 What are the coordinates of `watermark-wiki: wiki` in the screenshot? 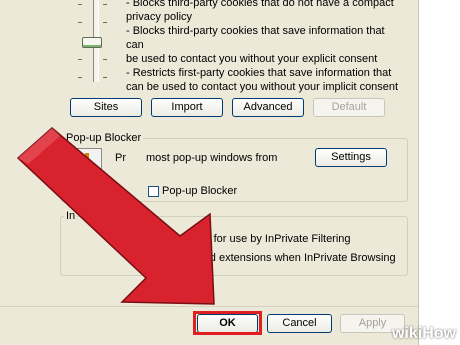 It's located at (407, 333).